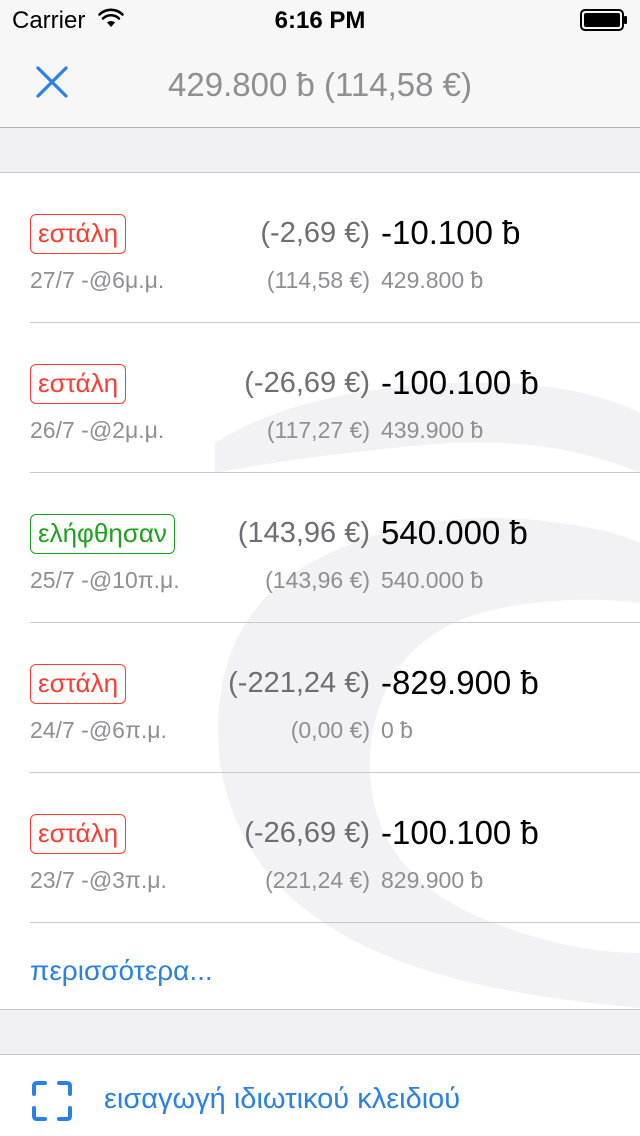 The image size is (640, 1136). What do you see at coordinates (318, 280) in the screenshot?
I see `fiat-balance: (114,58 €)` at bounding box center [318, 280].